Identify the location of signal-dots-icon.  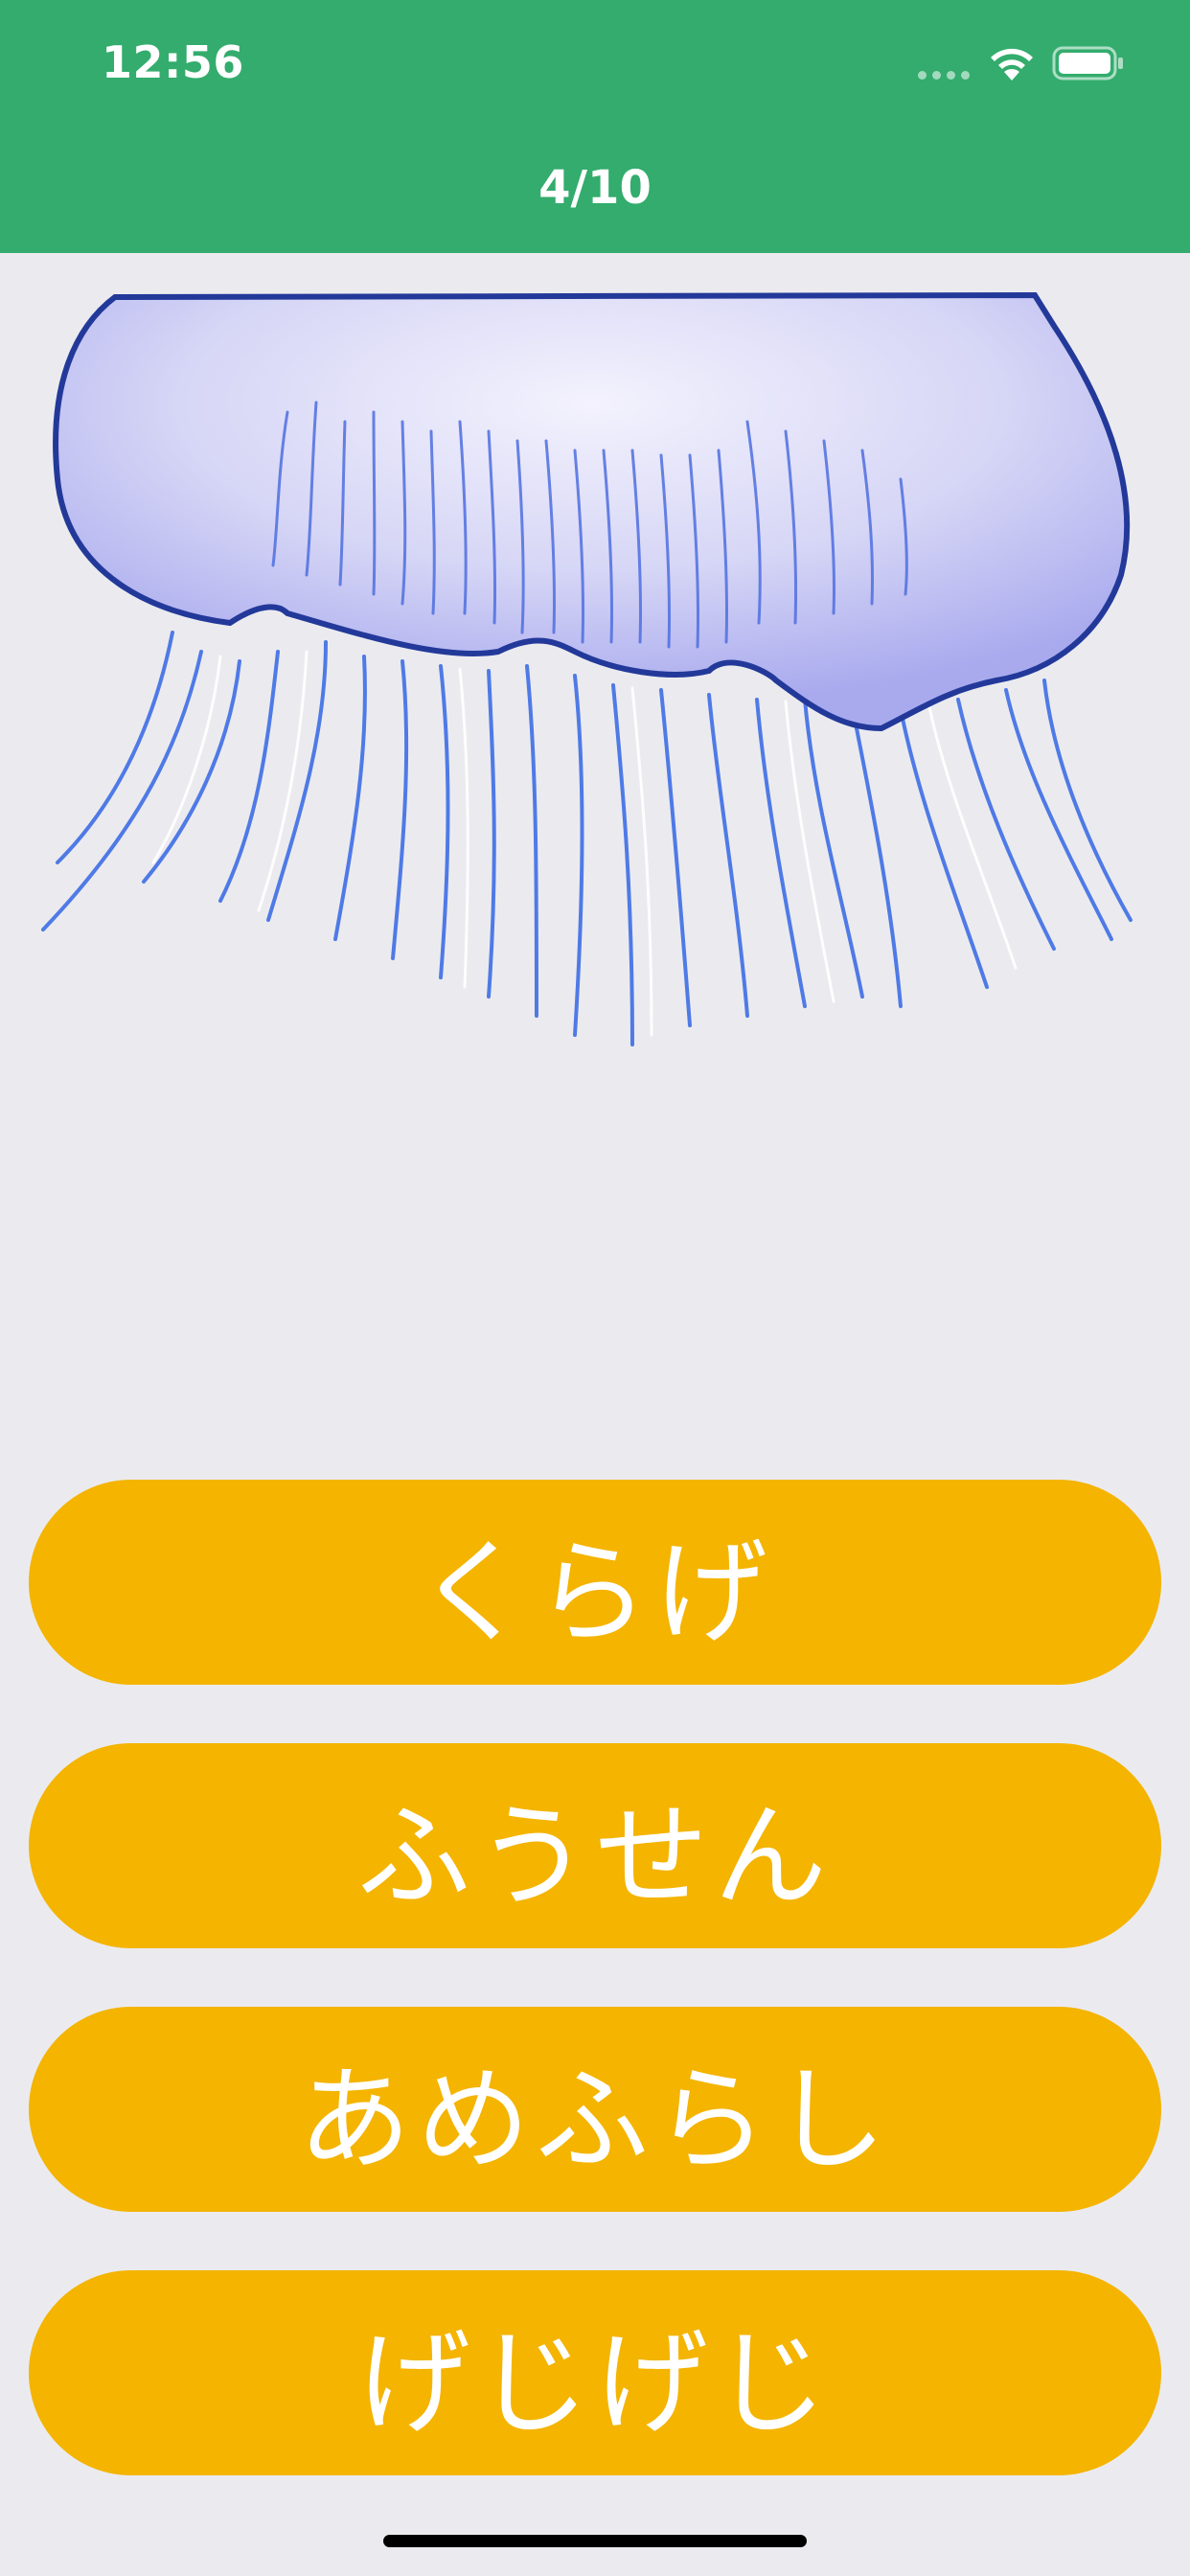
(944, 75).